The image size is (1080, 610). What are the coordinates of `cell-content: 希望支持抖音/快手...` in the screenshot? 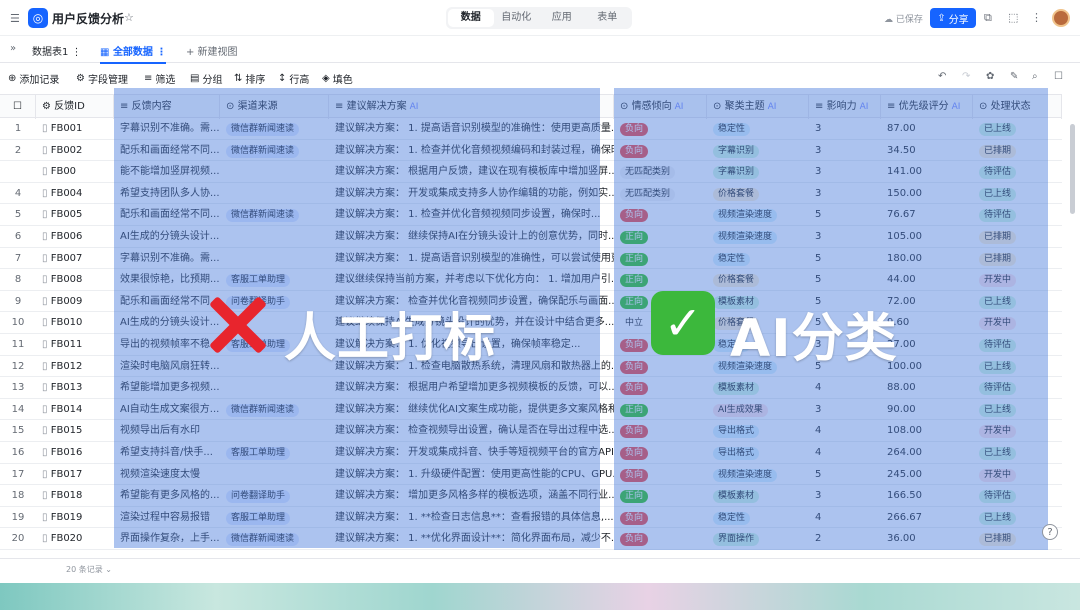 It's located at (167, 452).